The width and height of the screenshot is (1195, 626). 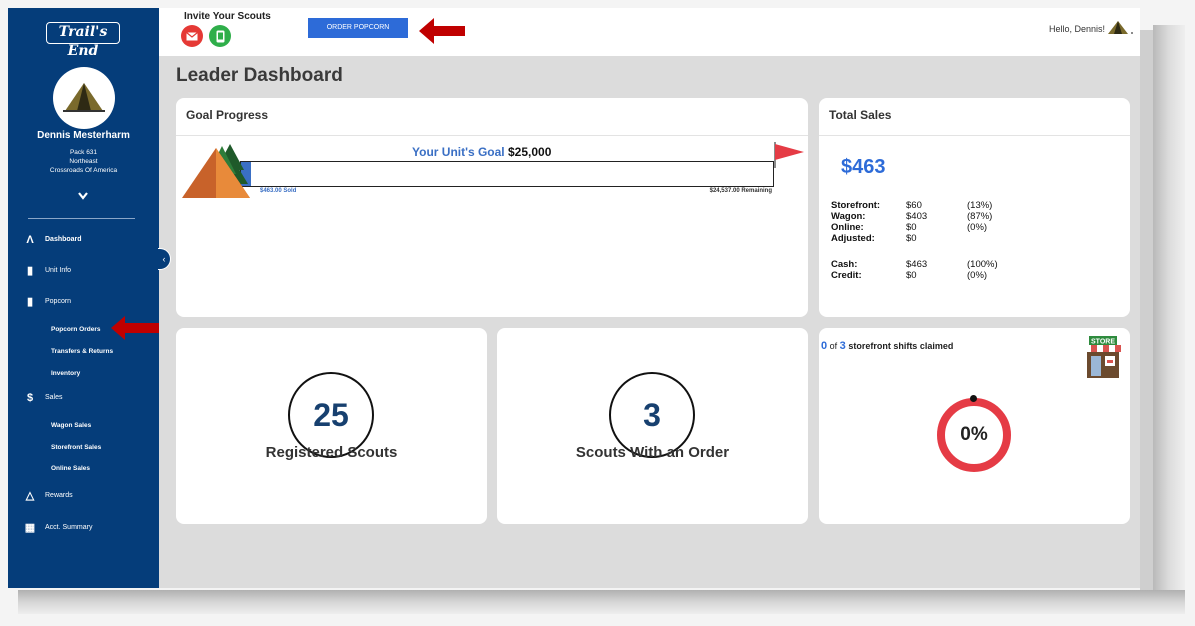 I want to click on sales-percent: (13%), so click(x=980, y=205).